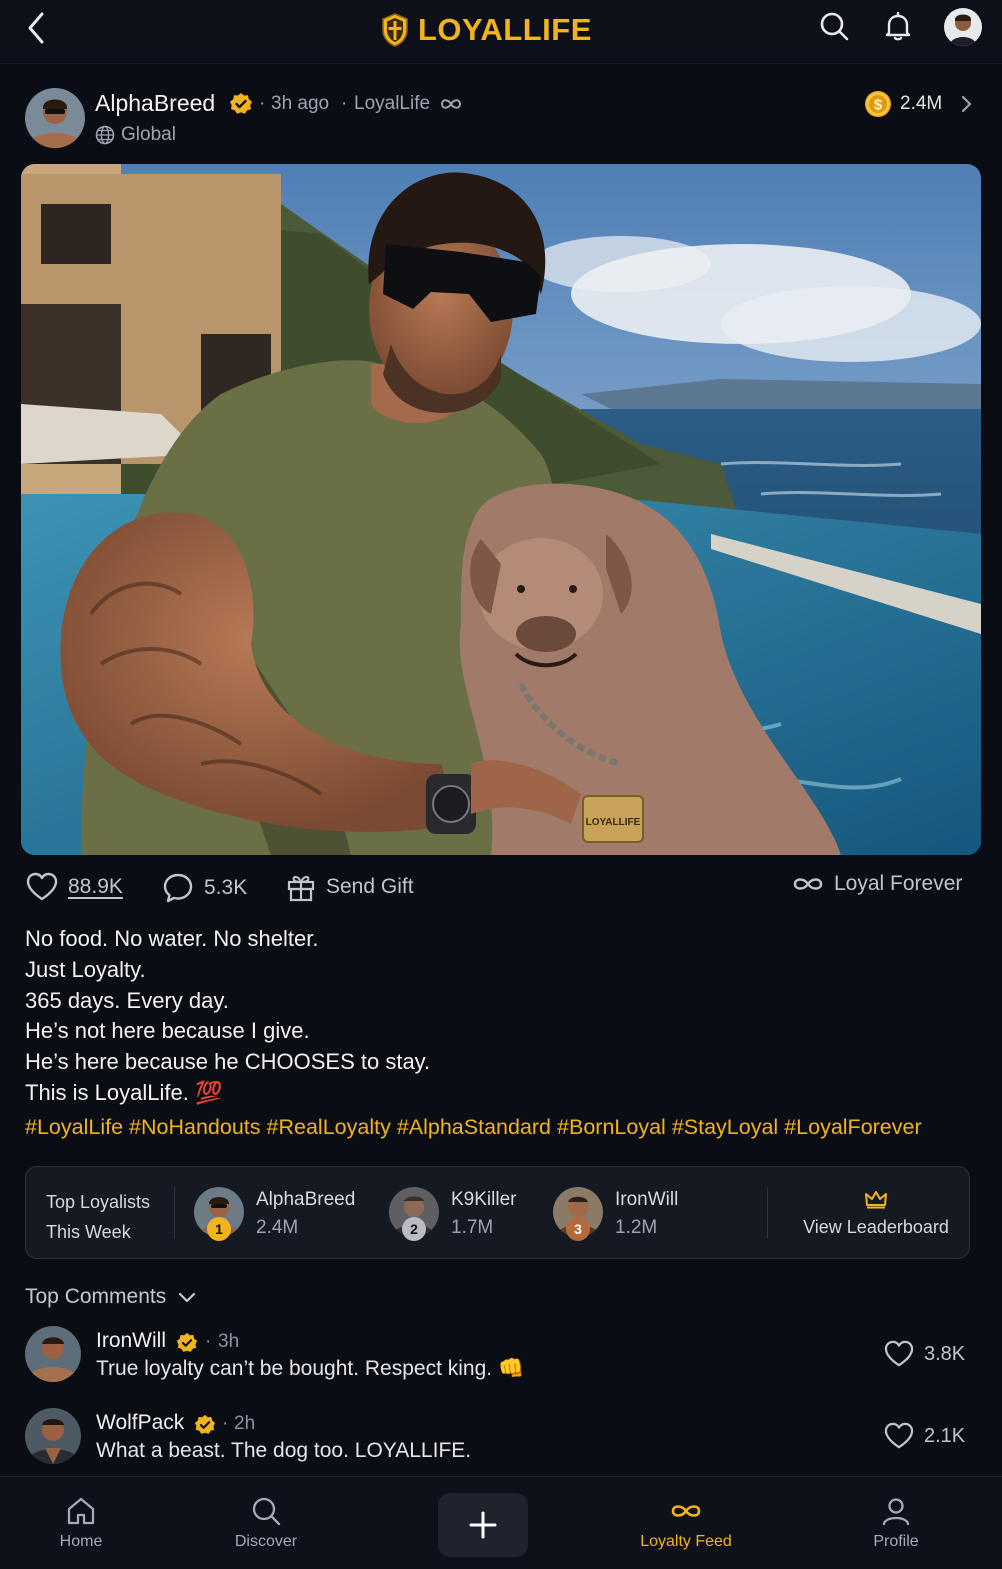 The height and width of the screenshot is (1569, 1002). I want to click on caption-line: Just Loyalty., so click(85, 969).